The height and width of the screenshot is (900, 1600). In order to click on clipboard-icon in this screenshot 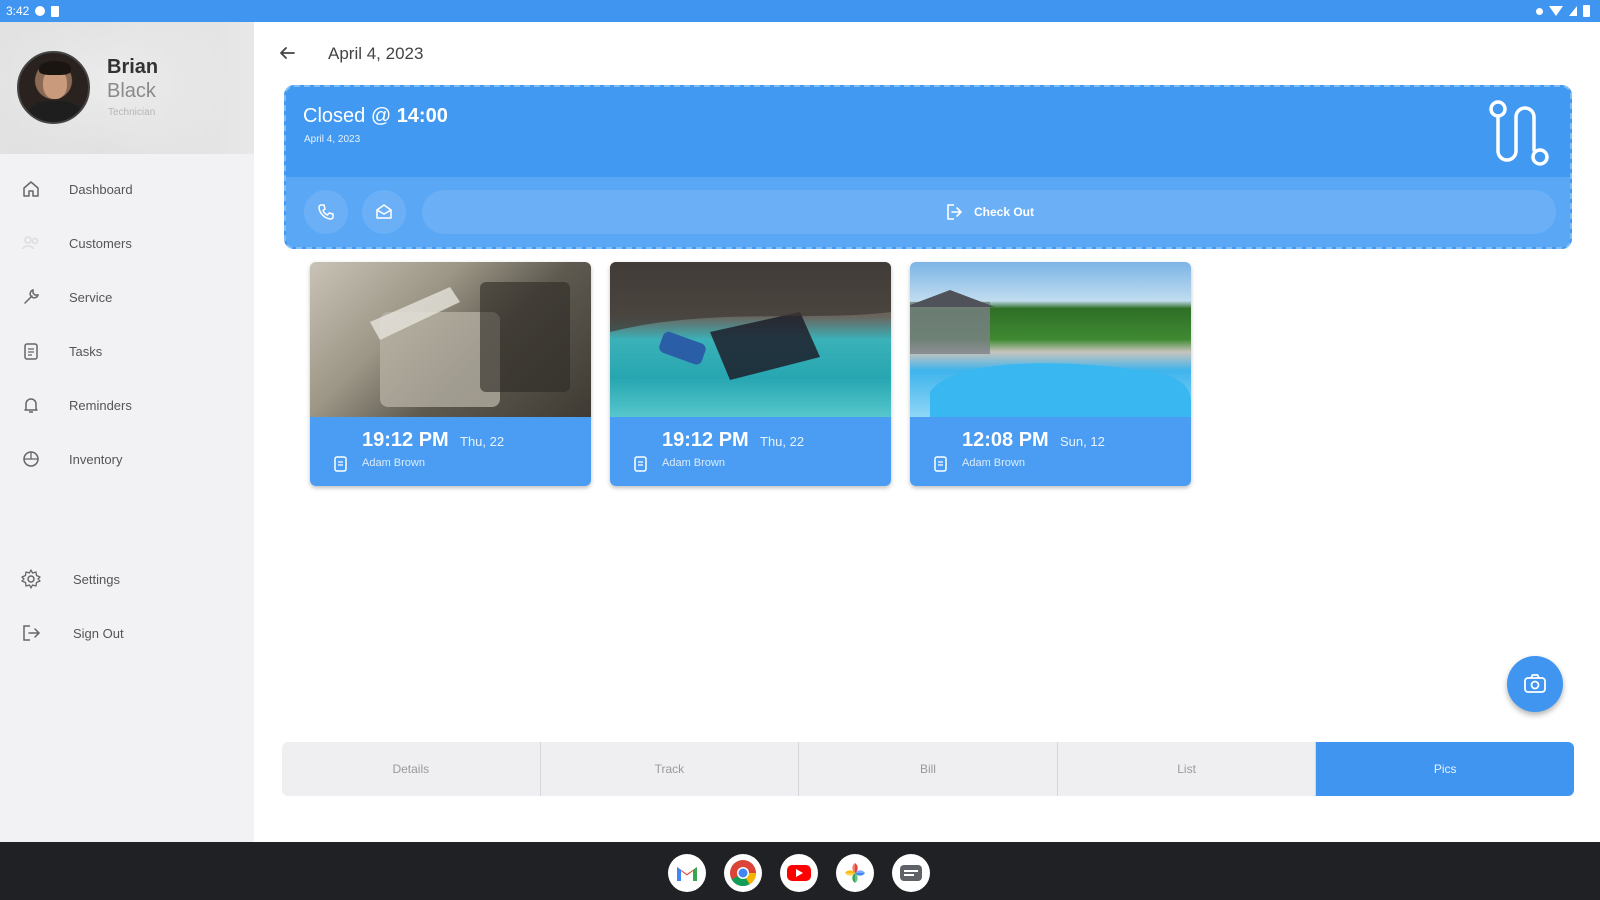, I will do `click(31, 351)`.